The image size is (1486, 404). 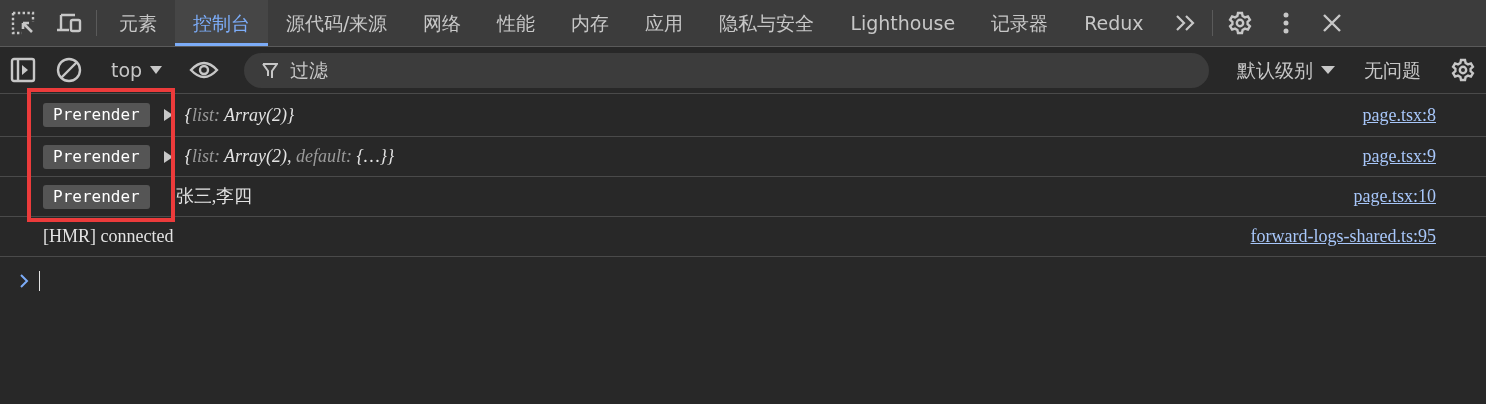 I want to click on filter-icon, so click(x=270, y=70).